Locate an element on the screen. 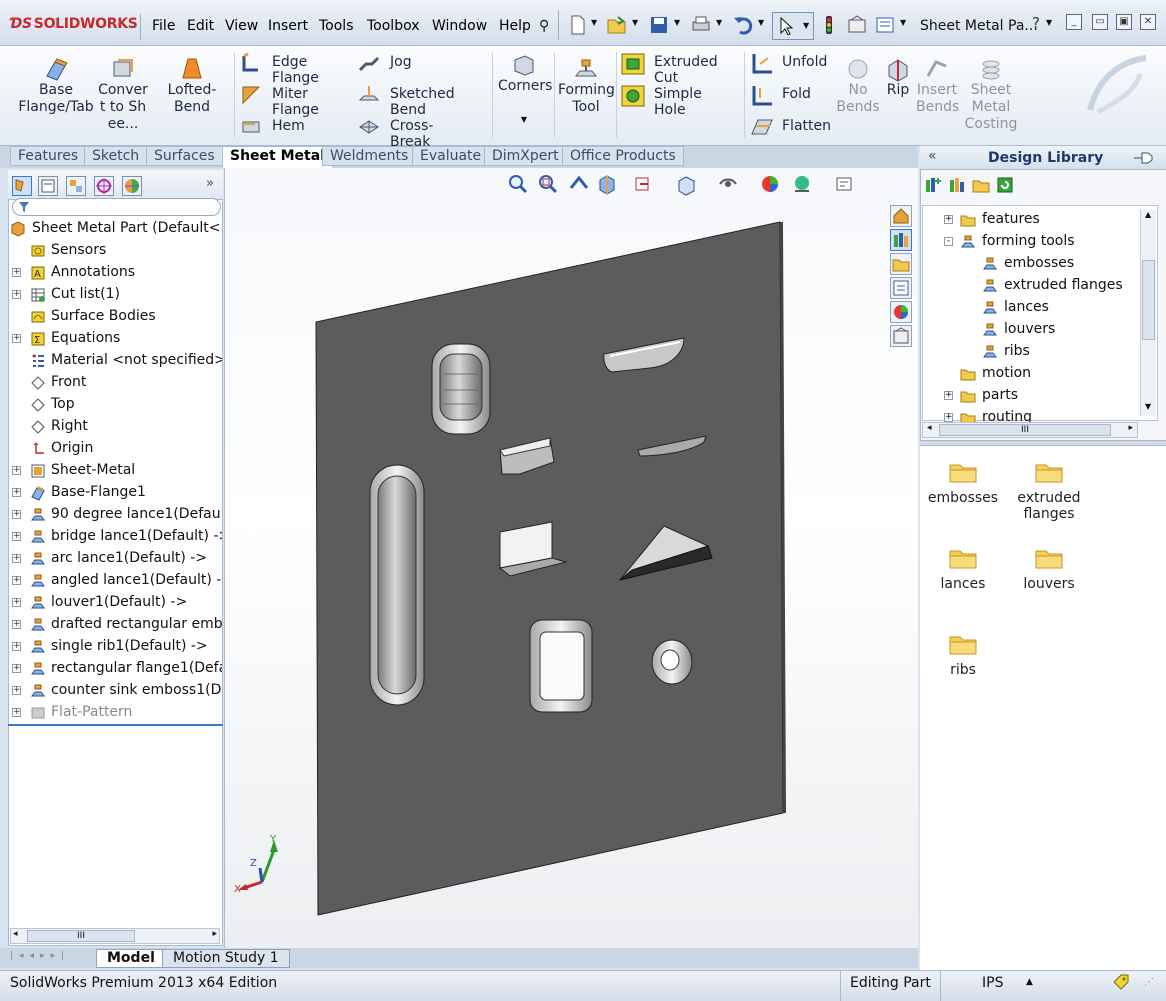 The image size is (1166, 1001). menu-file: File is located at coordinates (163, 26).